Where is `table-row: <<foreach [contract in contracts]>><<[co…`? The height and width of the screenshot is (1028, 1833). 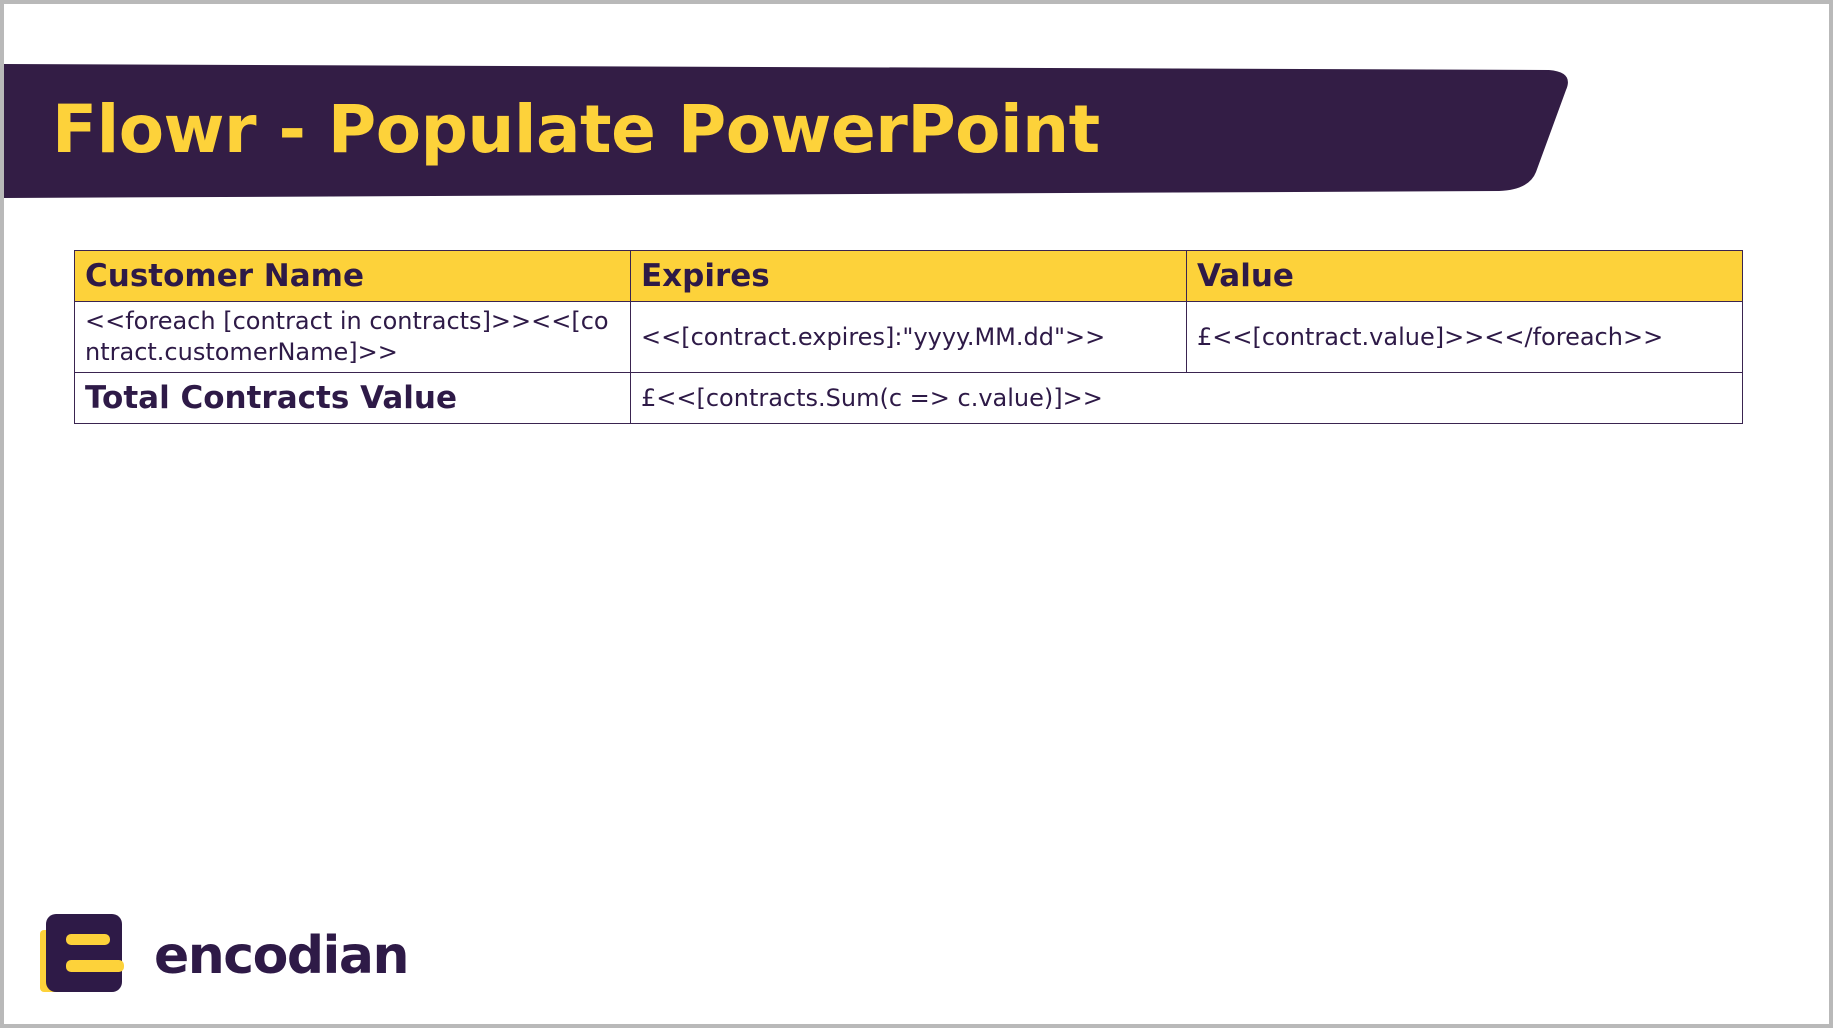
table-row: <<foreach [contract in contracts]>><<[co… is located at coordinates (908, 337).